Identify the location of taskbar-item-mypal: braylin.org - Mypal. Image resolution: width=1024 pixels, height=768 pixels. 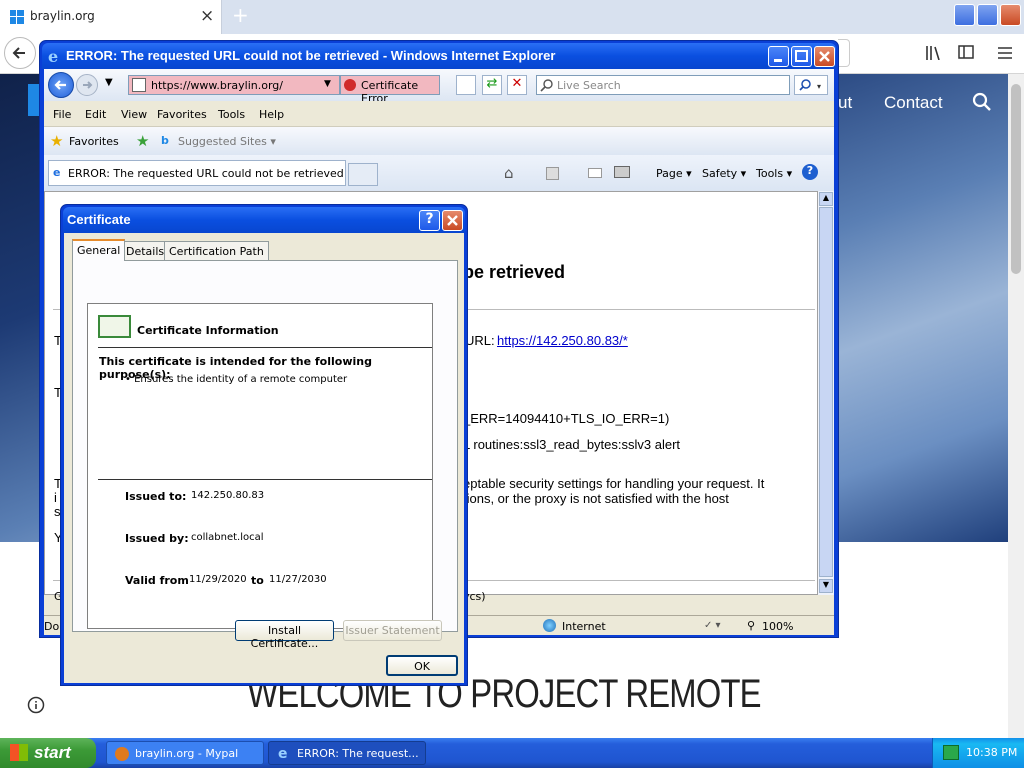
(185, 753).